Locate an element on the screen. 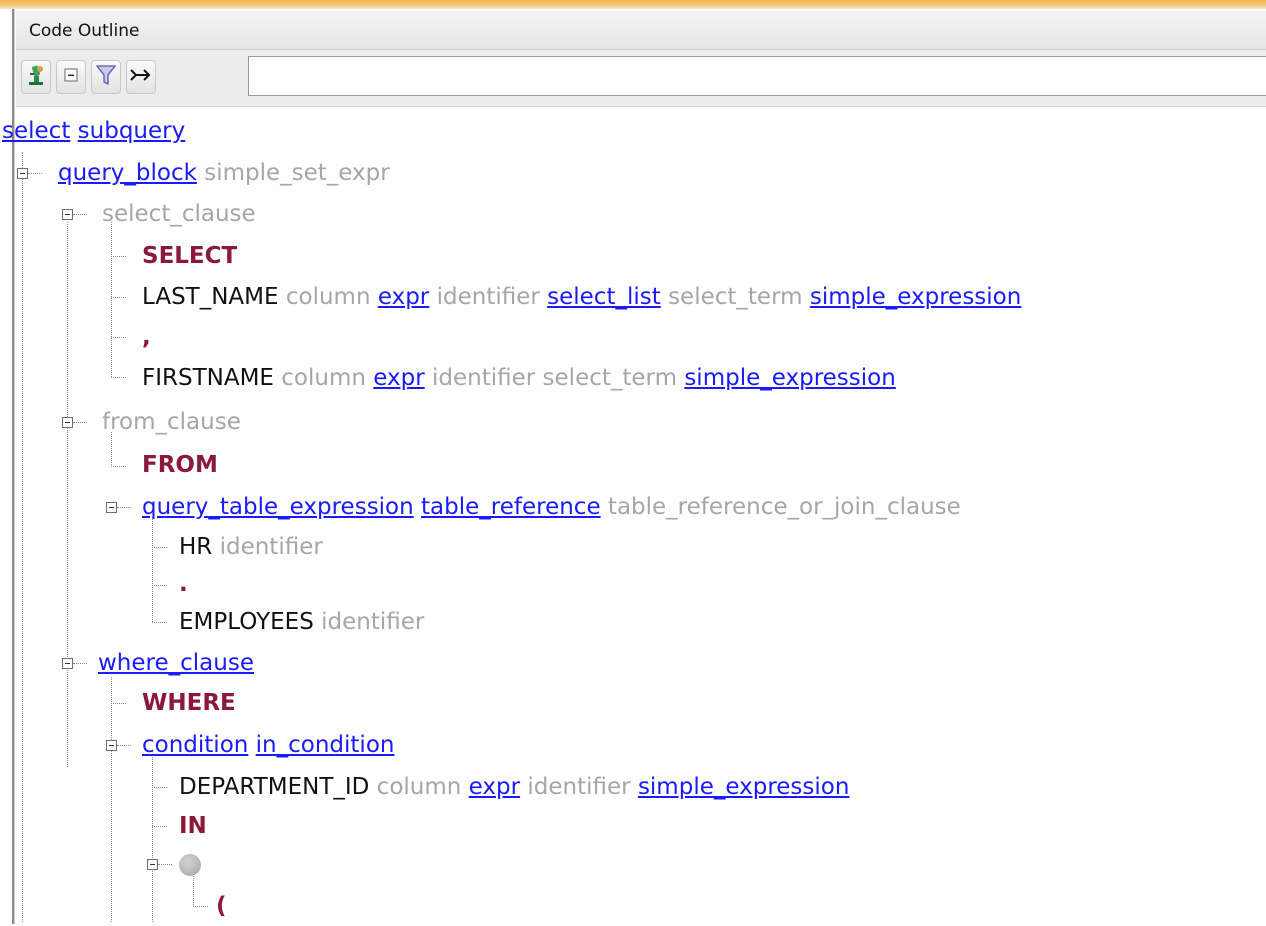 Image resolution: width=1266 pixels, height=926 pixels. link-select-list: select_list is located at coordinates (604, 297).